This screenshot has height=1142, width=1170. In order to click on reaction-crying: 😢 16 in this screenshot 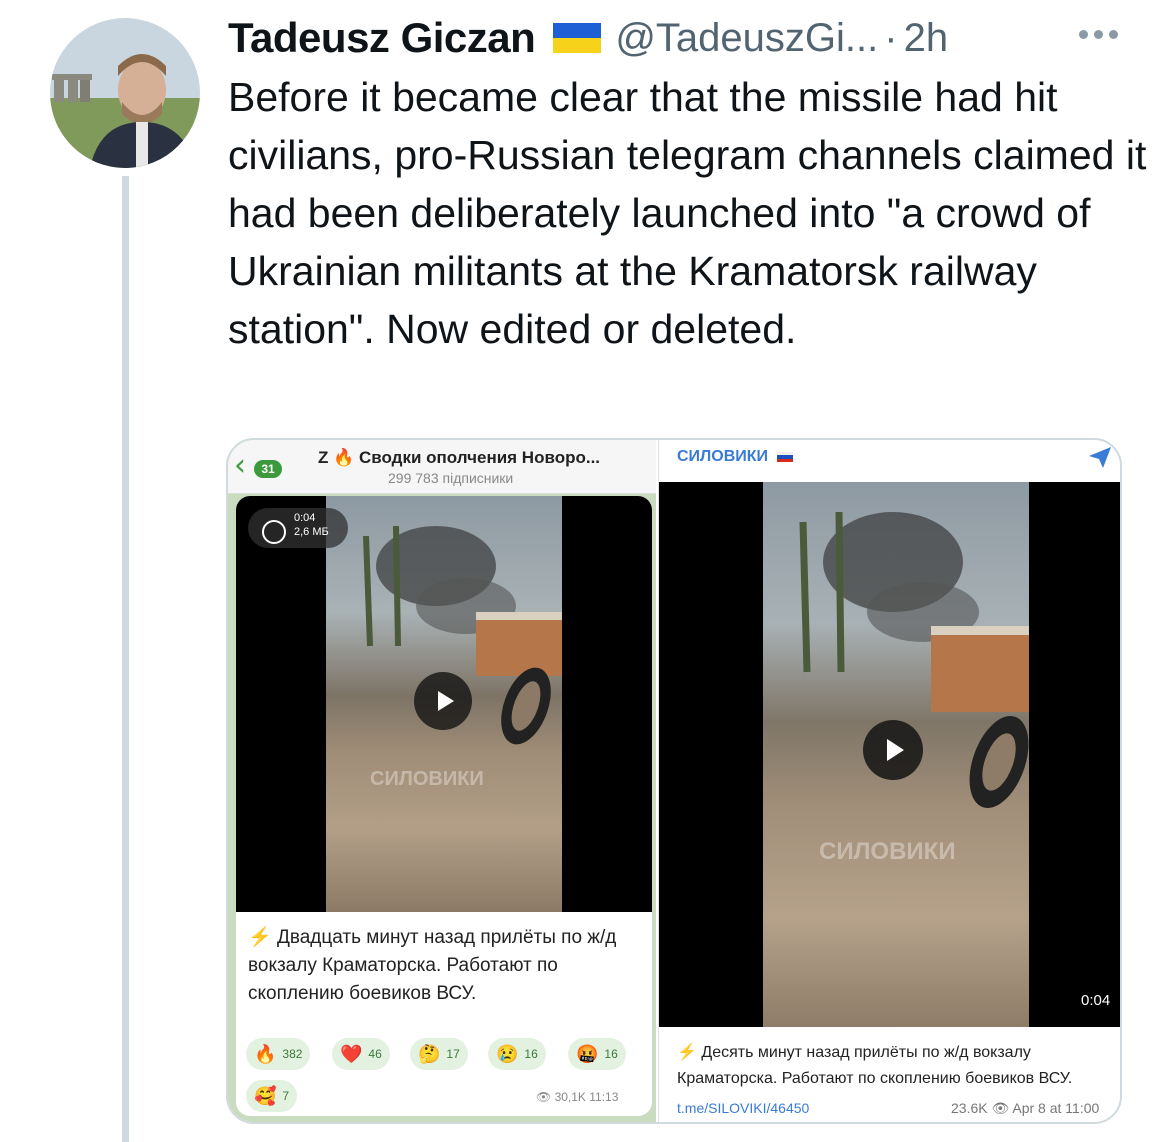, I will do `click(517, 1054)`.